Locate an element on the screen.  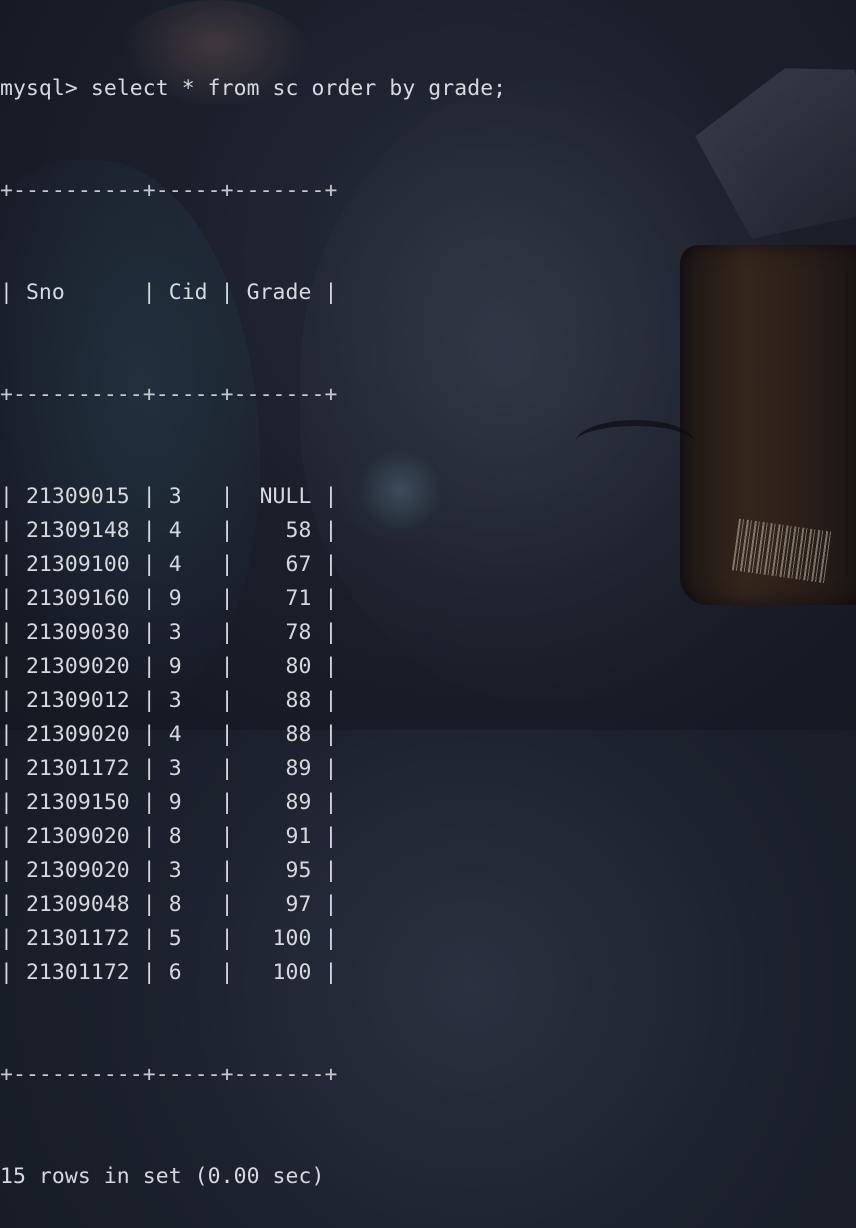
table-row: | 21309015 | 3 | NULL | is located at coordinates (169, 496).